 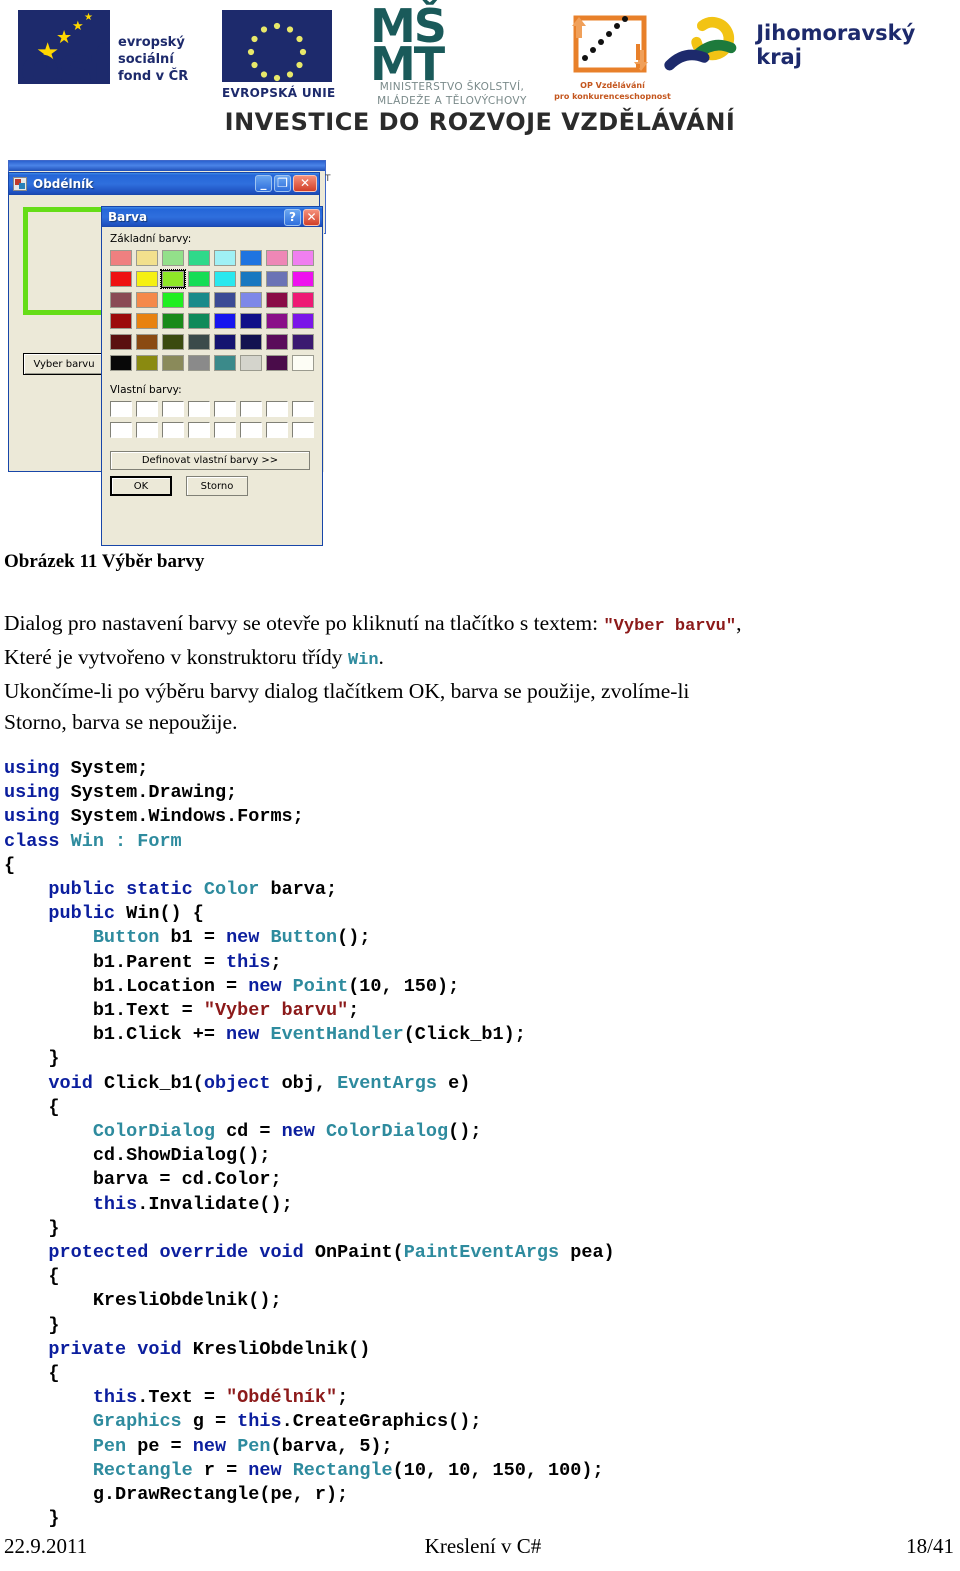 I want to click on storno-button: Storno, so click(x=217, y=486).